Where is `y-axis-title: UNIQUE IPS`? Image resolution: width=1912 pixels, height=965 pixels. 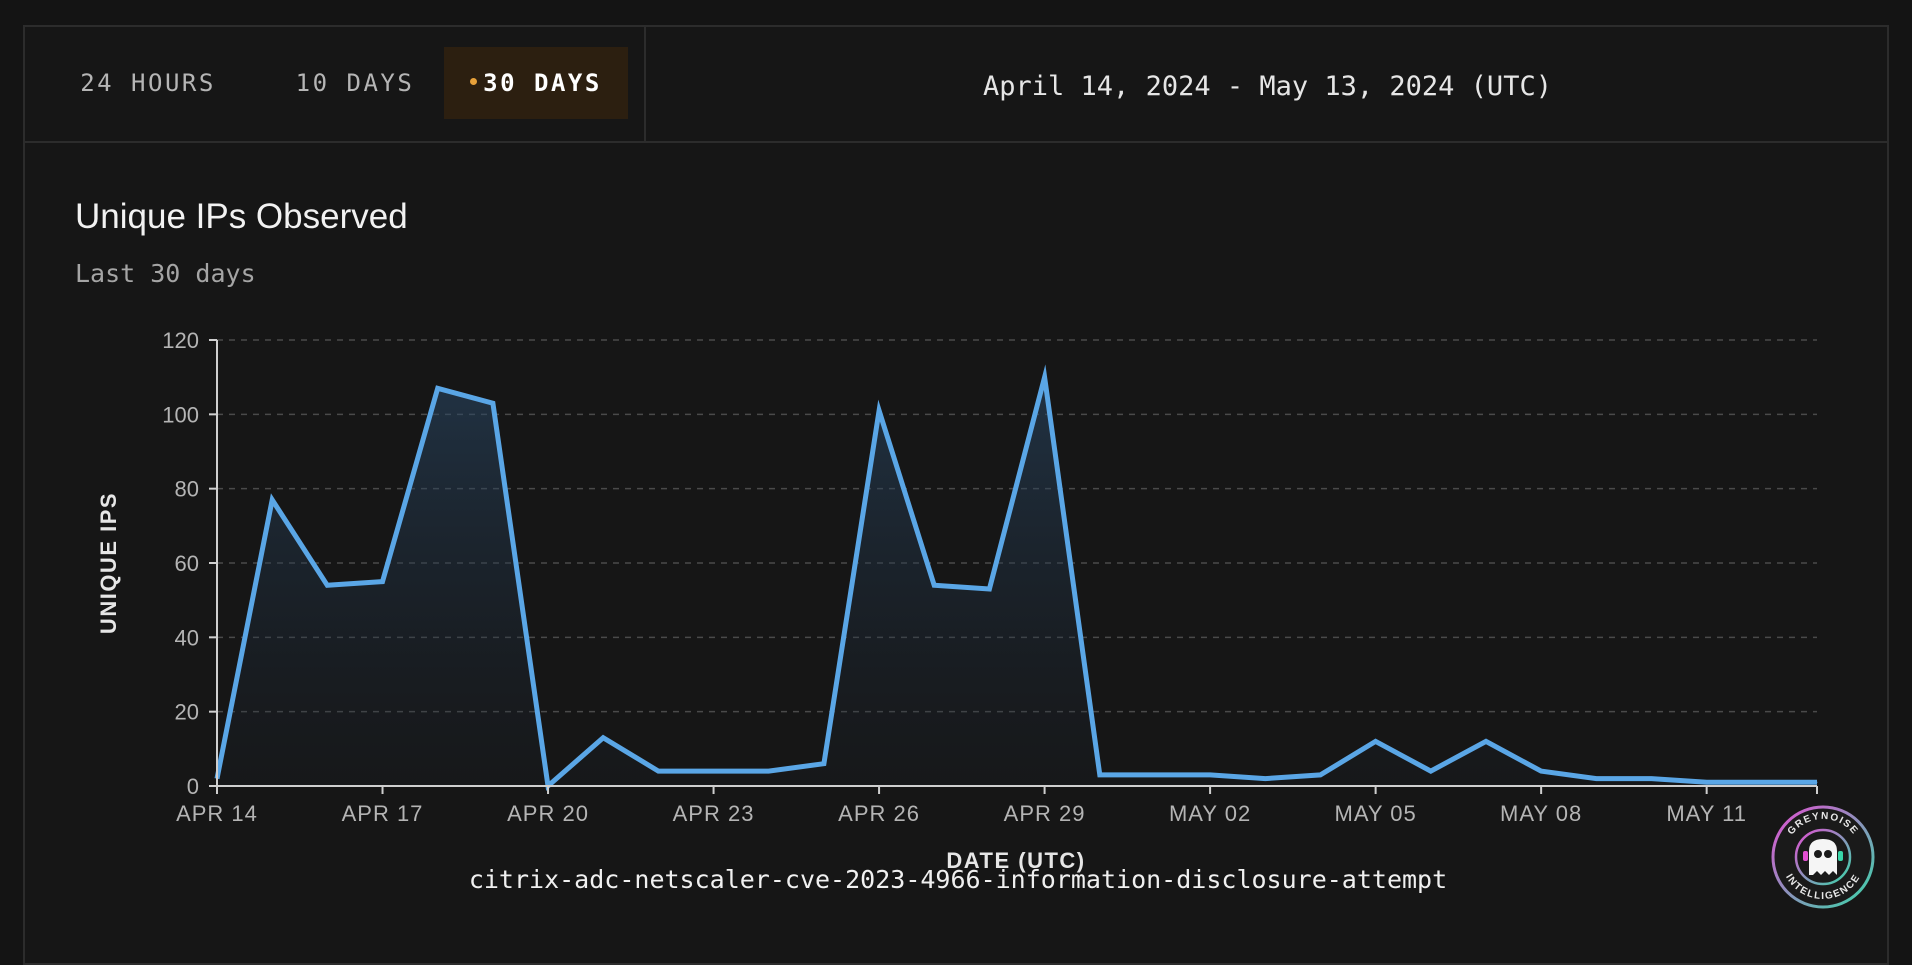
y-axis-title: UNIQUE IPS is located at coordinates (108, 563).